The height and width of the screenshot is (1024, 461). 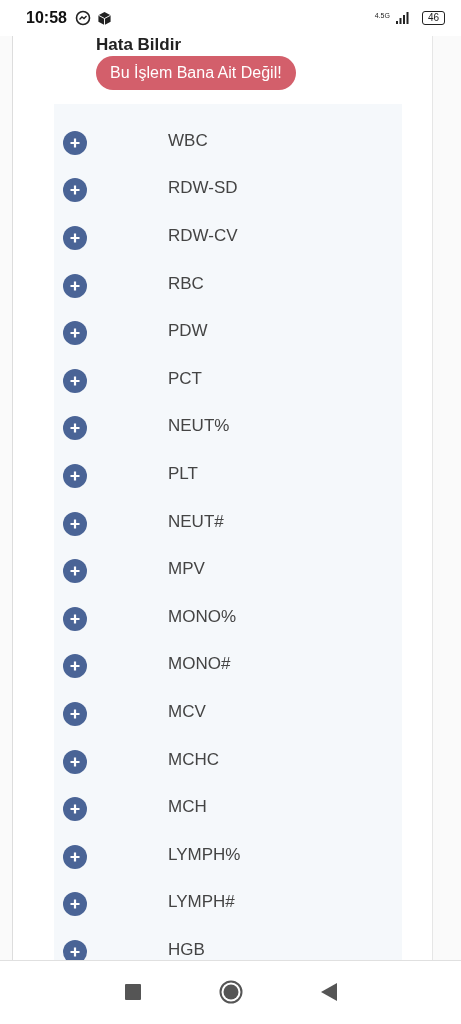 I want to click on test-name: MCH, so click(x=187, y=807).